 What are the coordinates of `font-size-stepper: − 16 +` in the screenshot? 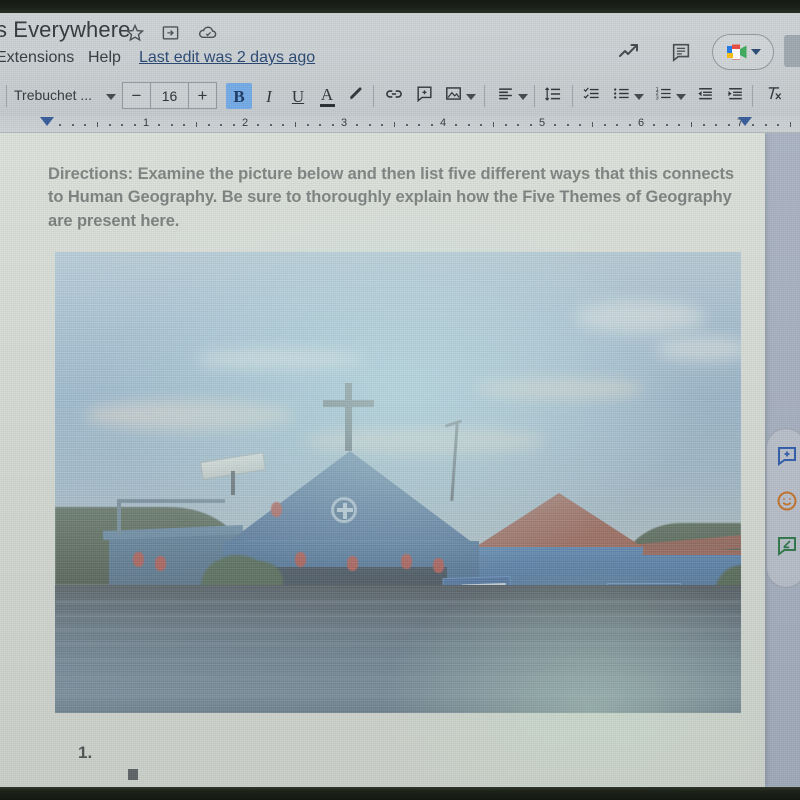 It's located at (169, 95).